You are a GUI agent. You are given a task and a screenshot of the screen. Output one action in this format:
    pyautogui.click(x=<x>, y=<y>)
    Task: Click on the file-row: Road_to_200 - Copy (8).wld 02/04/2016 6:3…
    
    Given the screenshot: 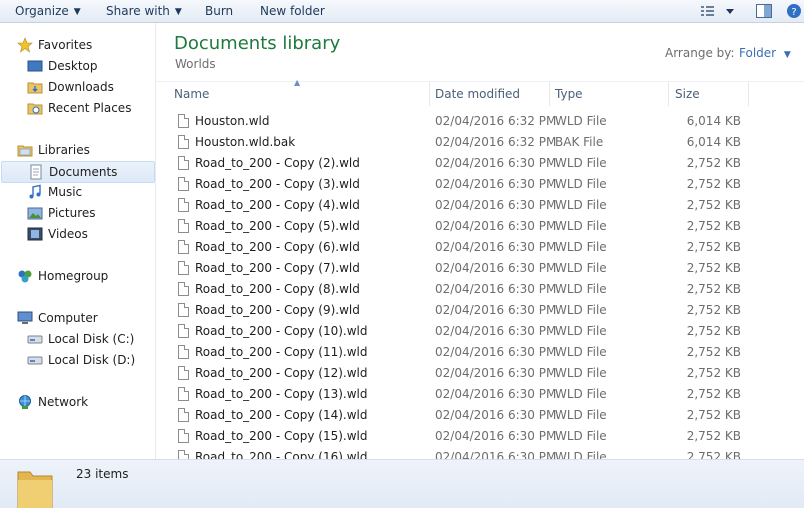 What is the action you would take?
    pyautogui.click(x=480, y=289)
    